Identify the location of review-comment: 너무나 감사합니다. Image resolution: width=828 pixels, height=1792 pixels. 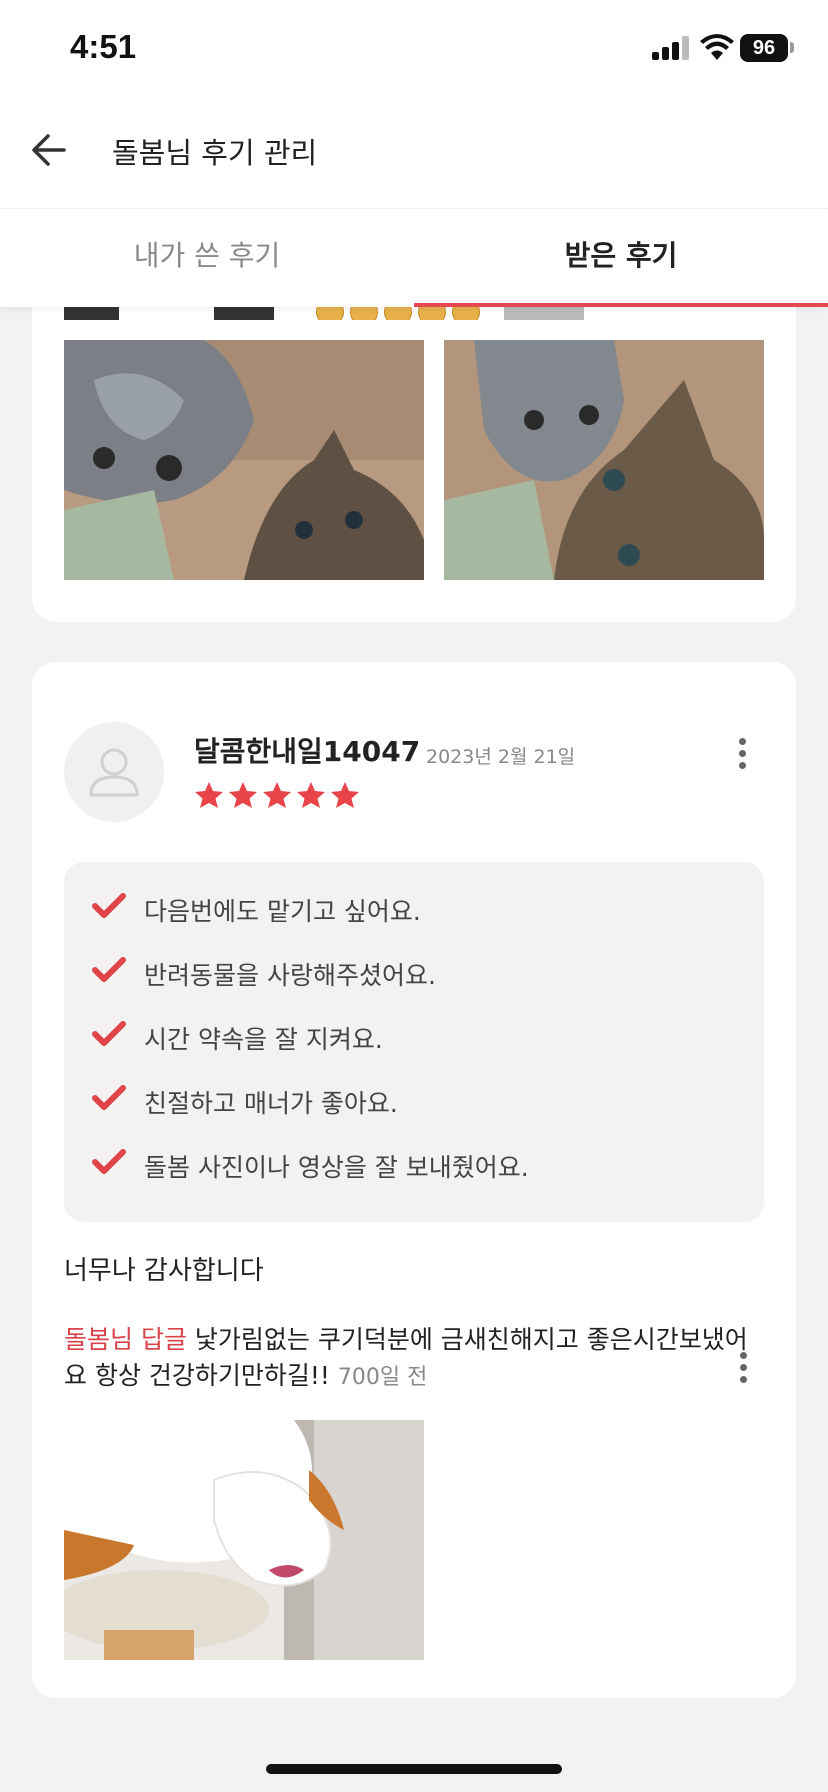
(164, 1271).